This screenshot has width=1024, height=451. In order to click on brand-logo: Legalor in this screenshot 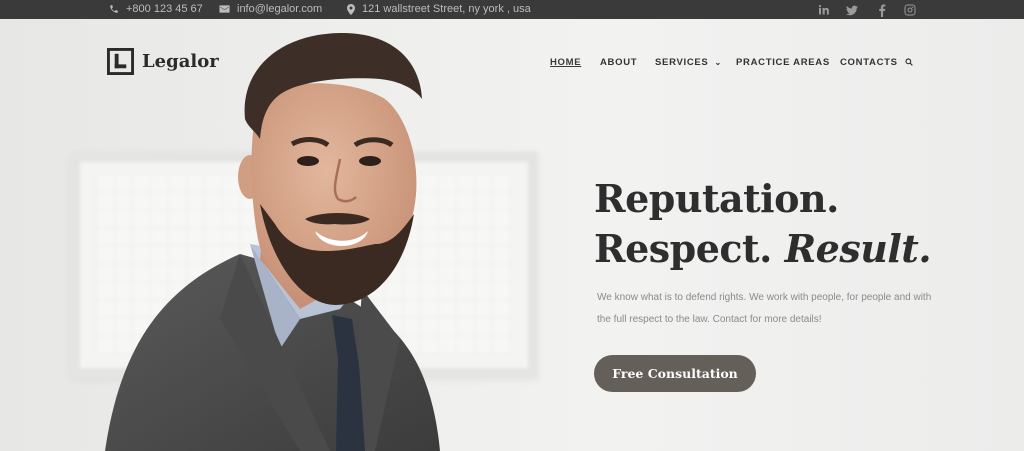, I will do `click(163, 61)`.